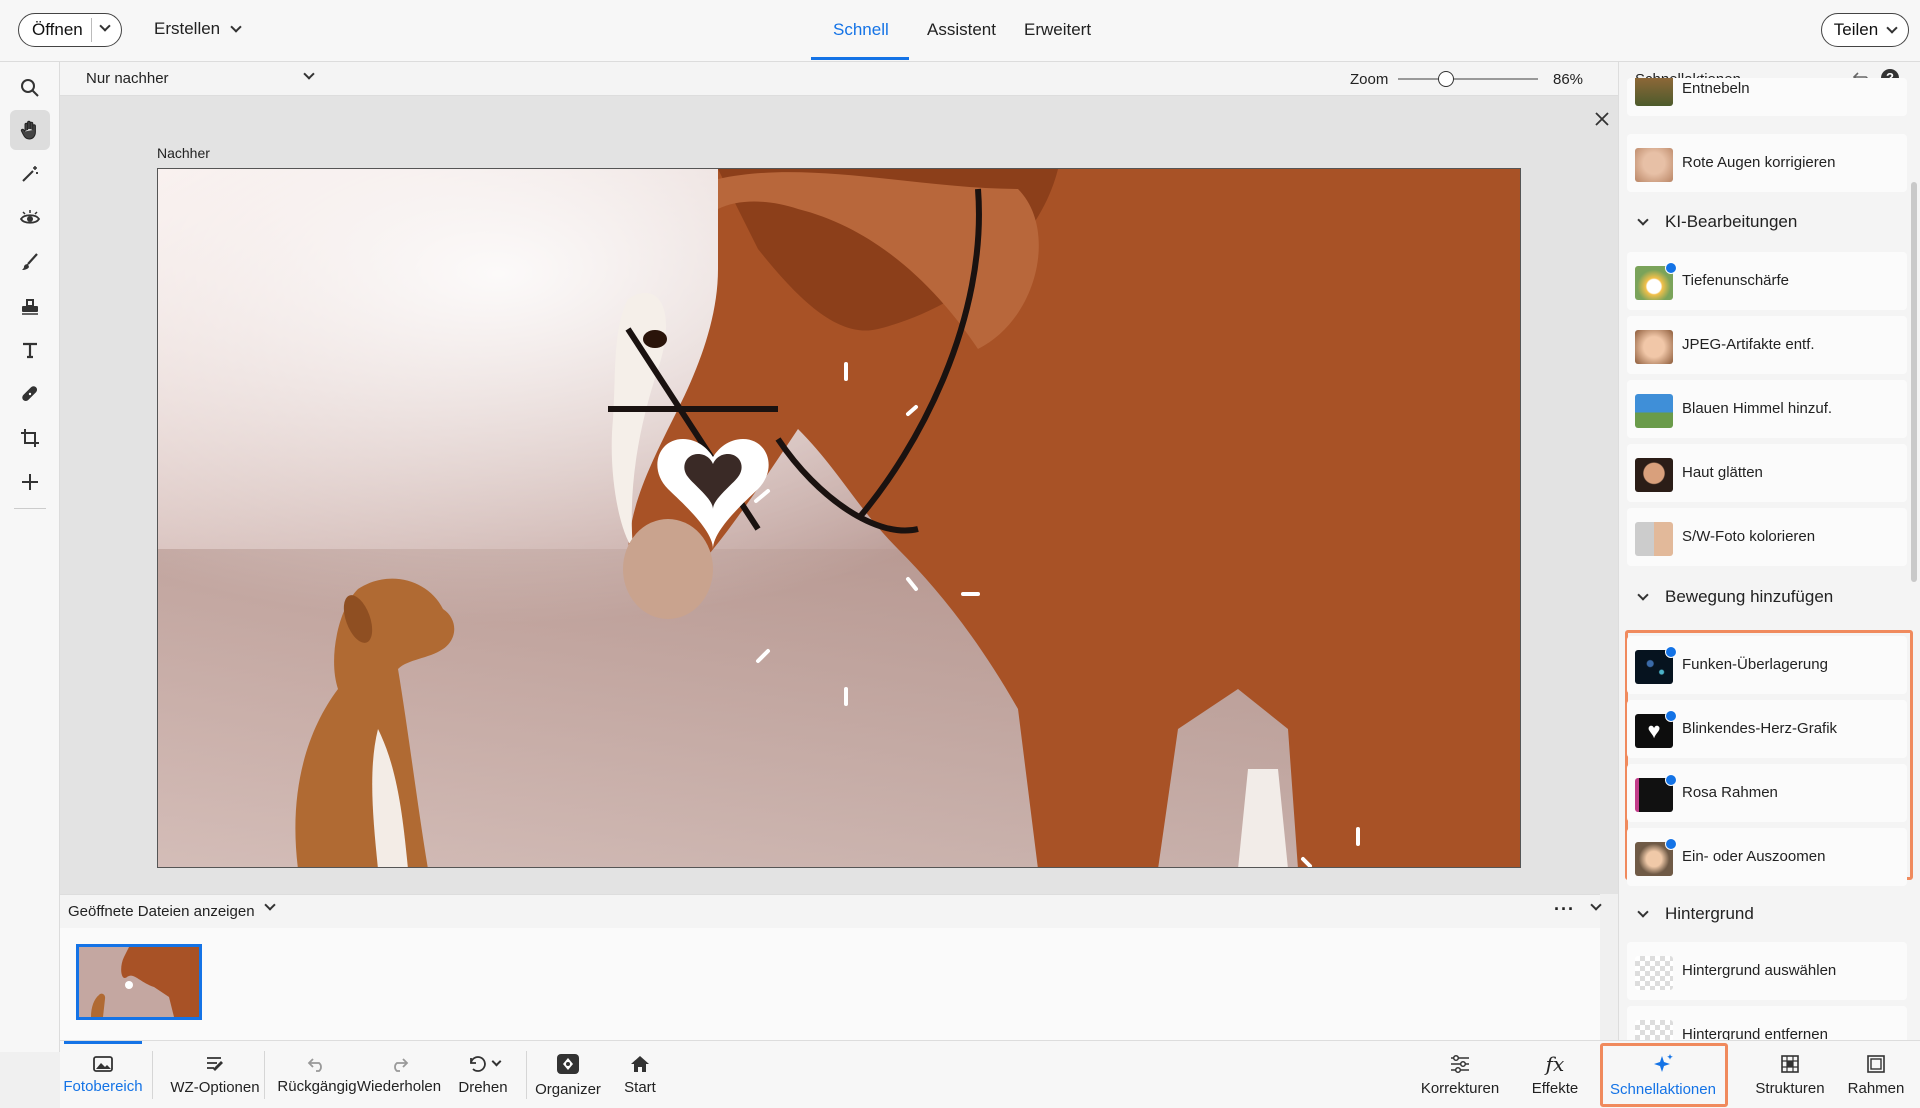 The image size is (1920, 1108). Describe the element at coordinates (1757, 408) in the screenshot. I see `blue-sky-label: Blauen Himmel hinzuf.` at that location.